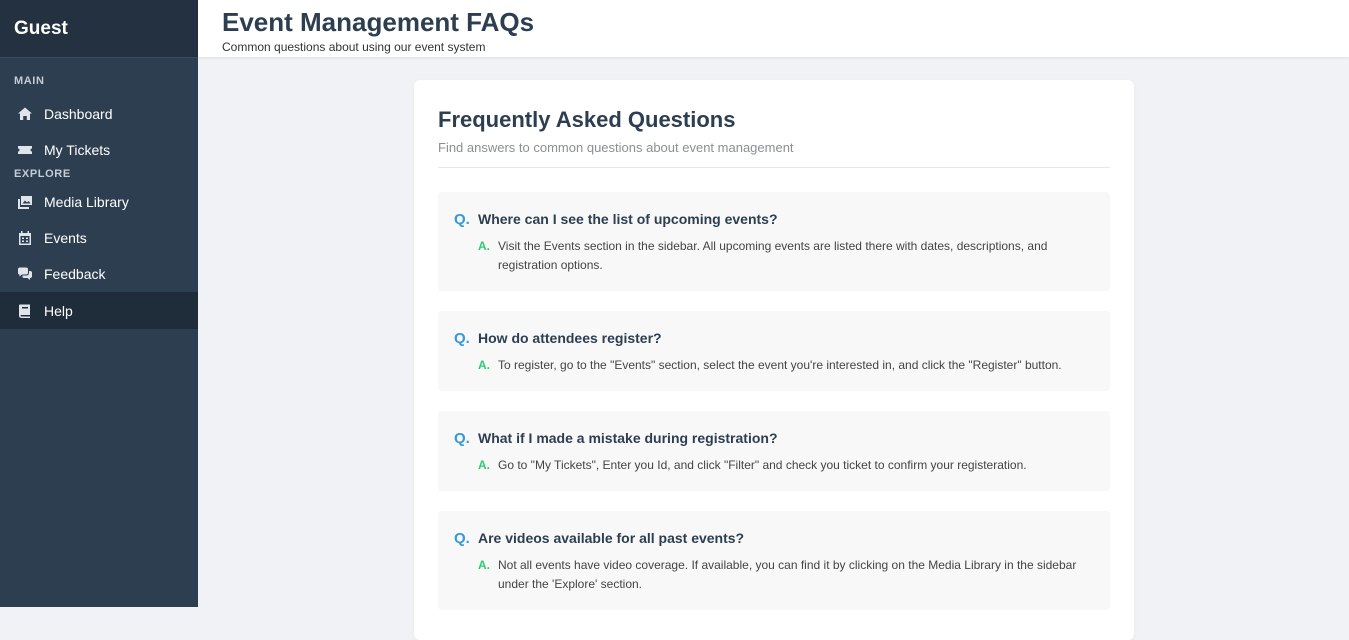 The height and width of the screenshot is (640, 1349). What do you see at coordinates (25, 114) in the screenshot?
I see `home-icon` at bounding box center [25, 114].